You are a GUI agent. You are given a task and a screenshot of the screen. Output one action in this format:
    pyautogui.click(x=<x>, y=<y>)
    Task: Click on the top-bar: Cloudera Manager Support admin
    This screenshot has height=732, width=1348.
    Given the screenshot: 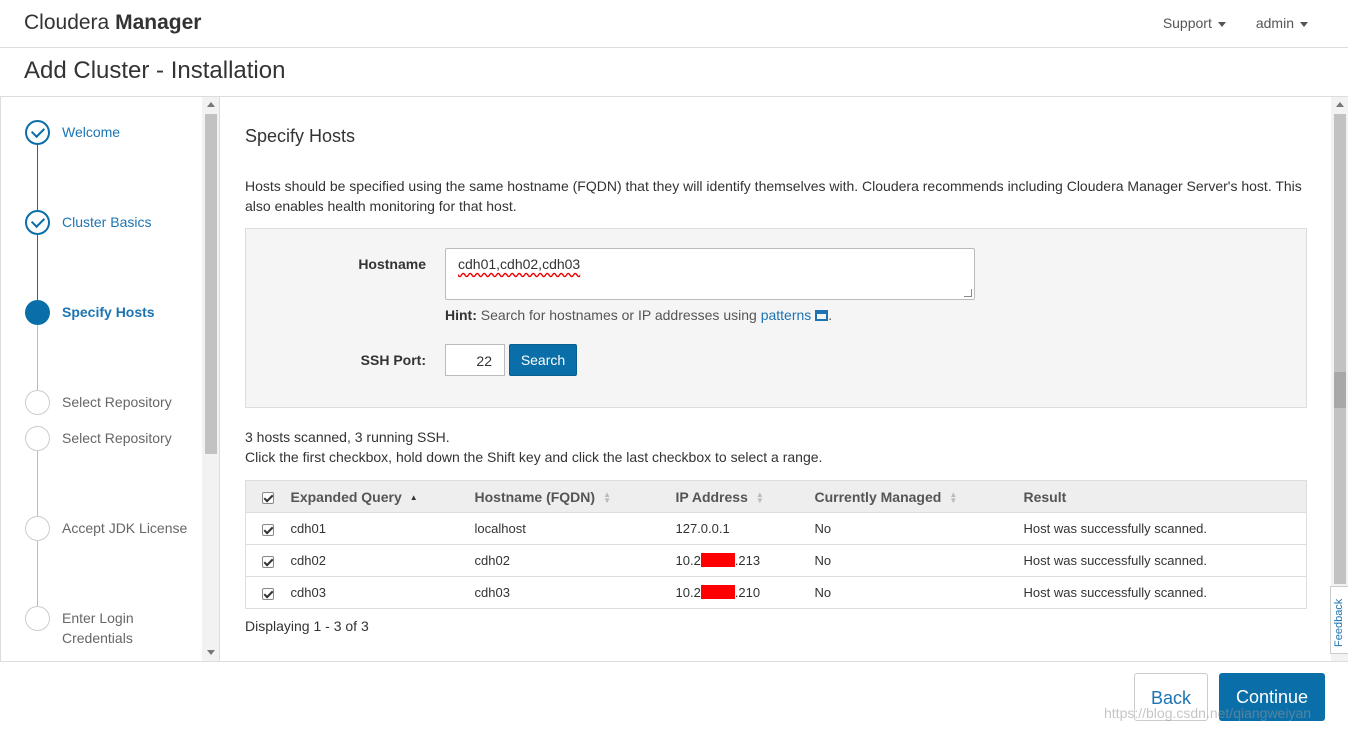 What is the action you would take?
    pyautogui.click(x=674, y=24)
    